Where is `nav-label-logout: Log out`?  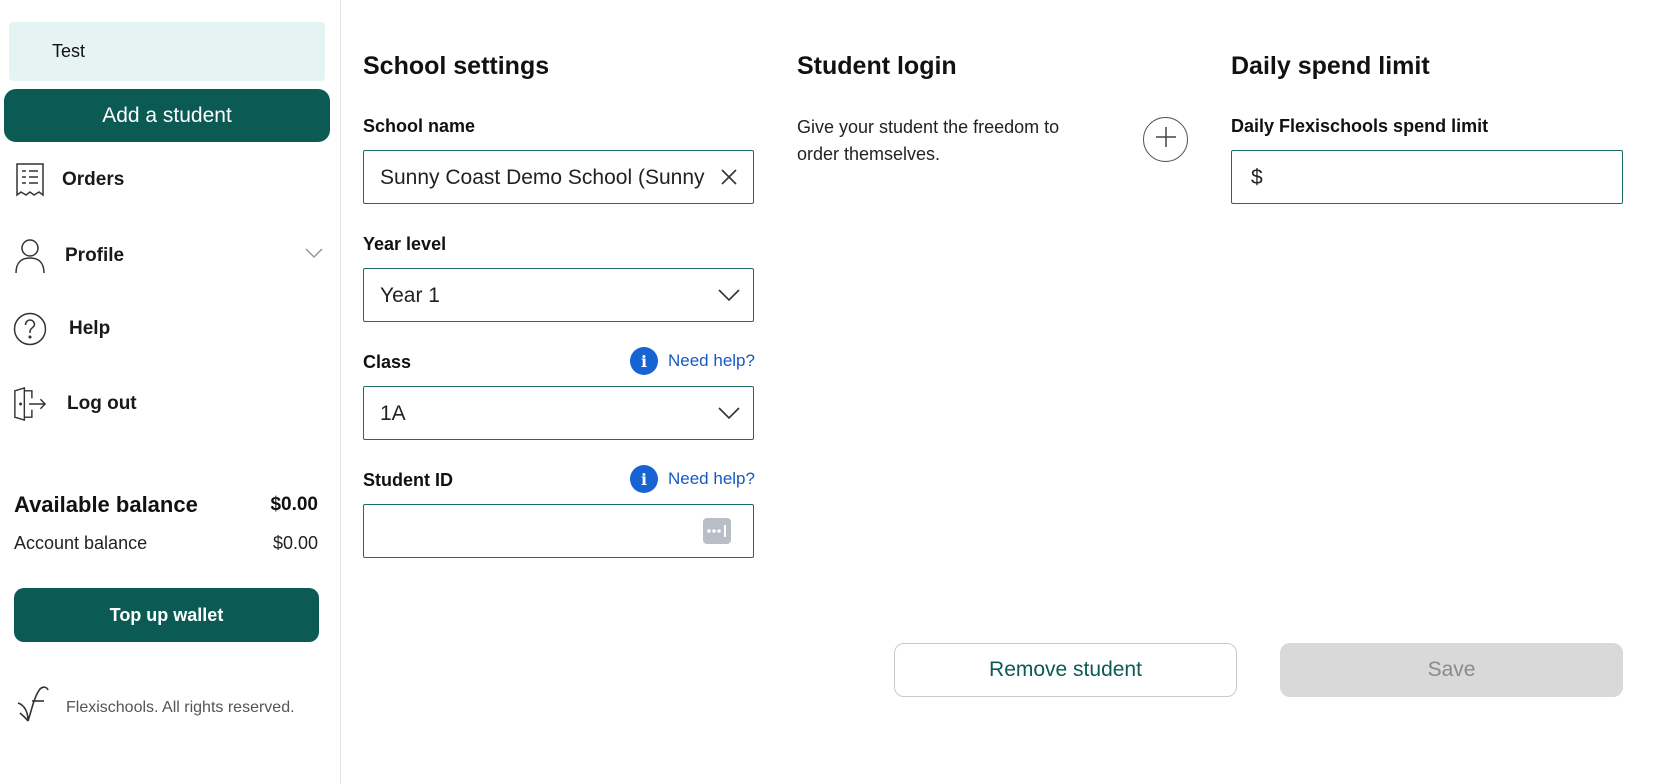
nav-label-logout: Log out is located at coordinates (102, 403).